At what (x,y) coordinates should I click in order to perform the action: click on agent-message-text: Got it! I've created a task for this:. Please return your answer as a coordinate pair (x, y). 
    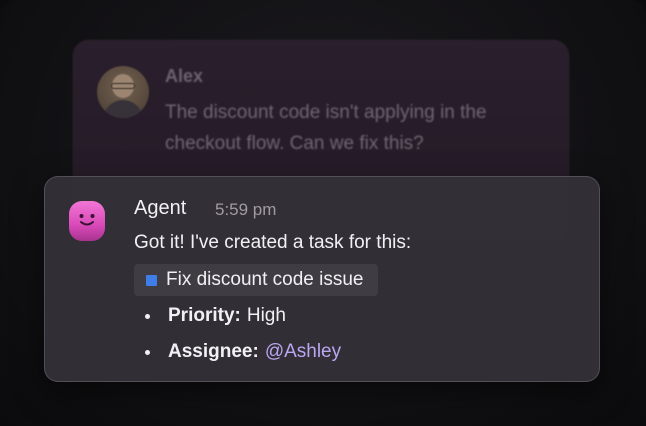
    Looking at the image, I should click on (273, 242).